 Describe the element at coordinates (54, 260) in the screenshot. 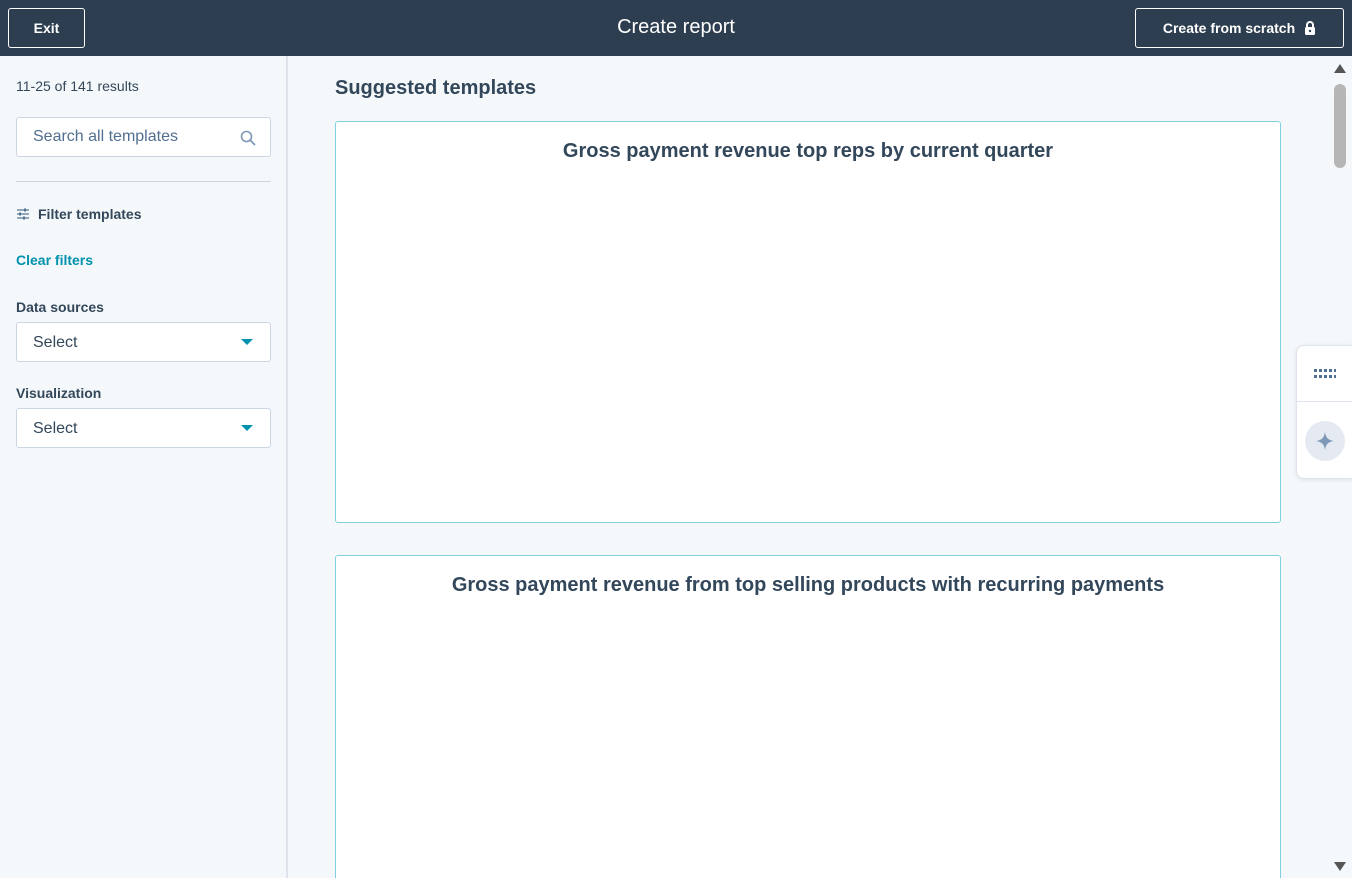

I see `clear-filters-link: Clear filters` at that location.